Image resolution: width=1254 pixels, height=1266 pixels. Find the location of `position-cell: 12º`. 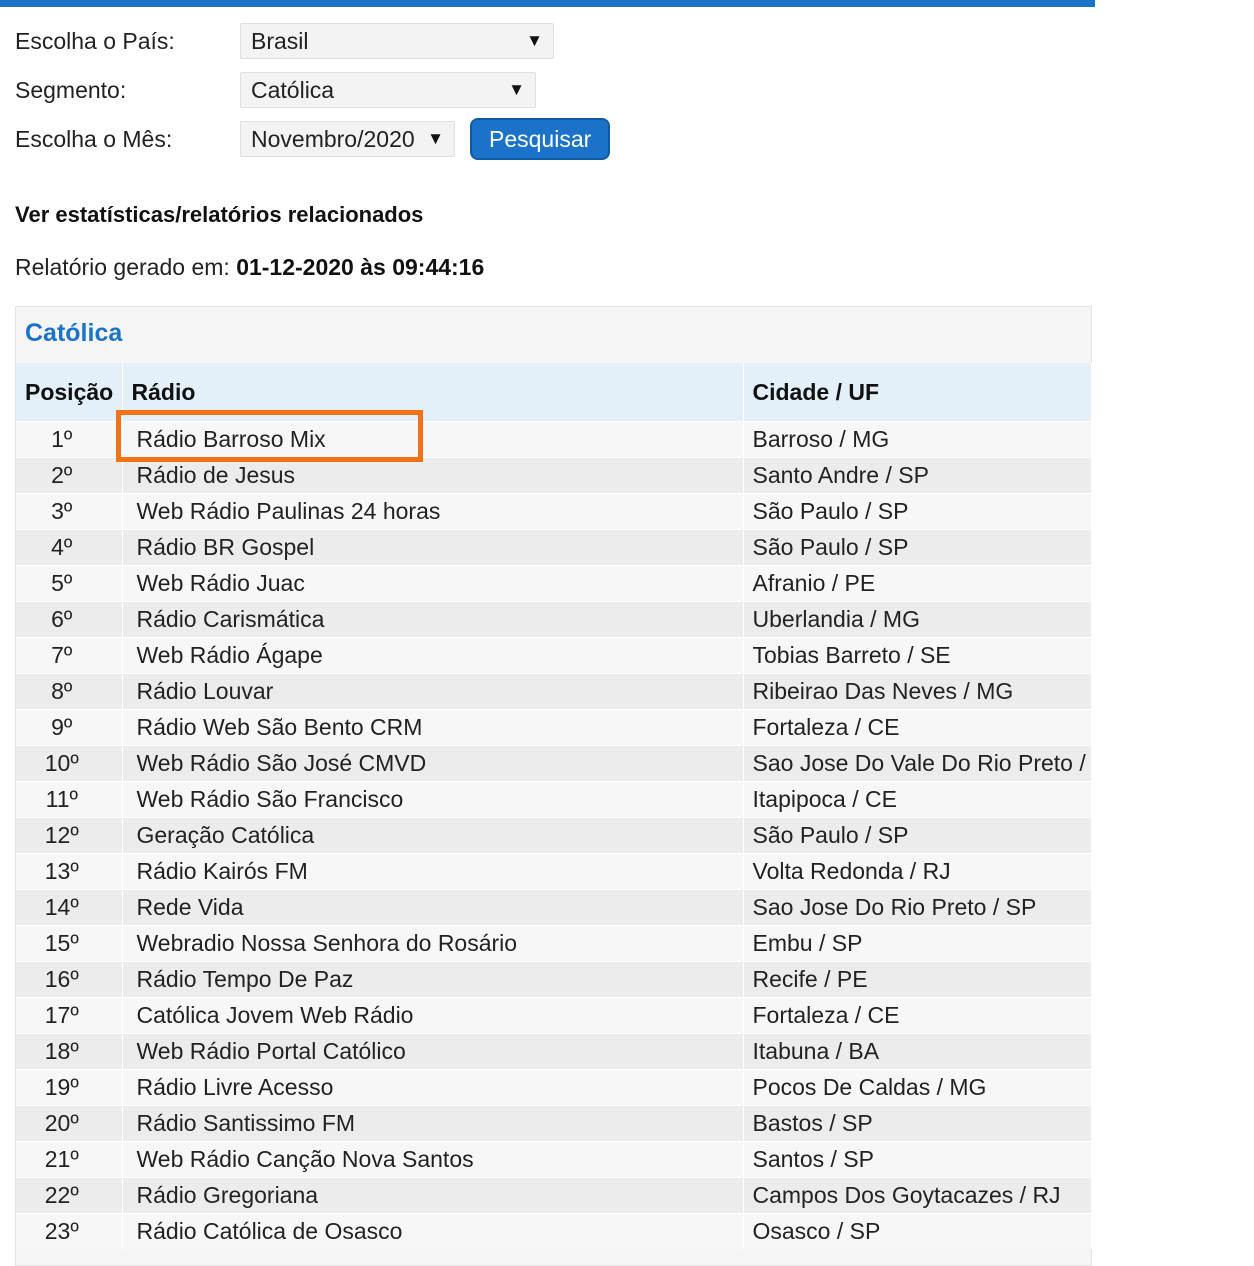

position-cell: 12º is located at coordinates (69, 835).